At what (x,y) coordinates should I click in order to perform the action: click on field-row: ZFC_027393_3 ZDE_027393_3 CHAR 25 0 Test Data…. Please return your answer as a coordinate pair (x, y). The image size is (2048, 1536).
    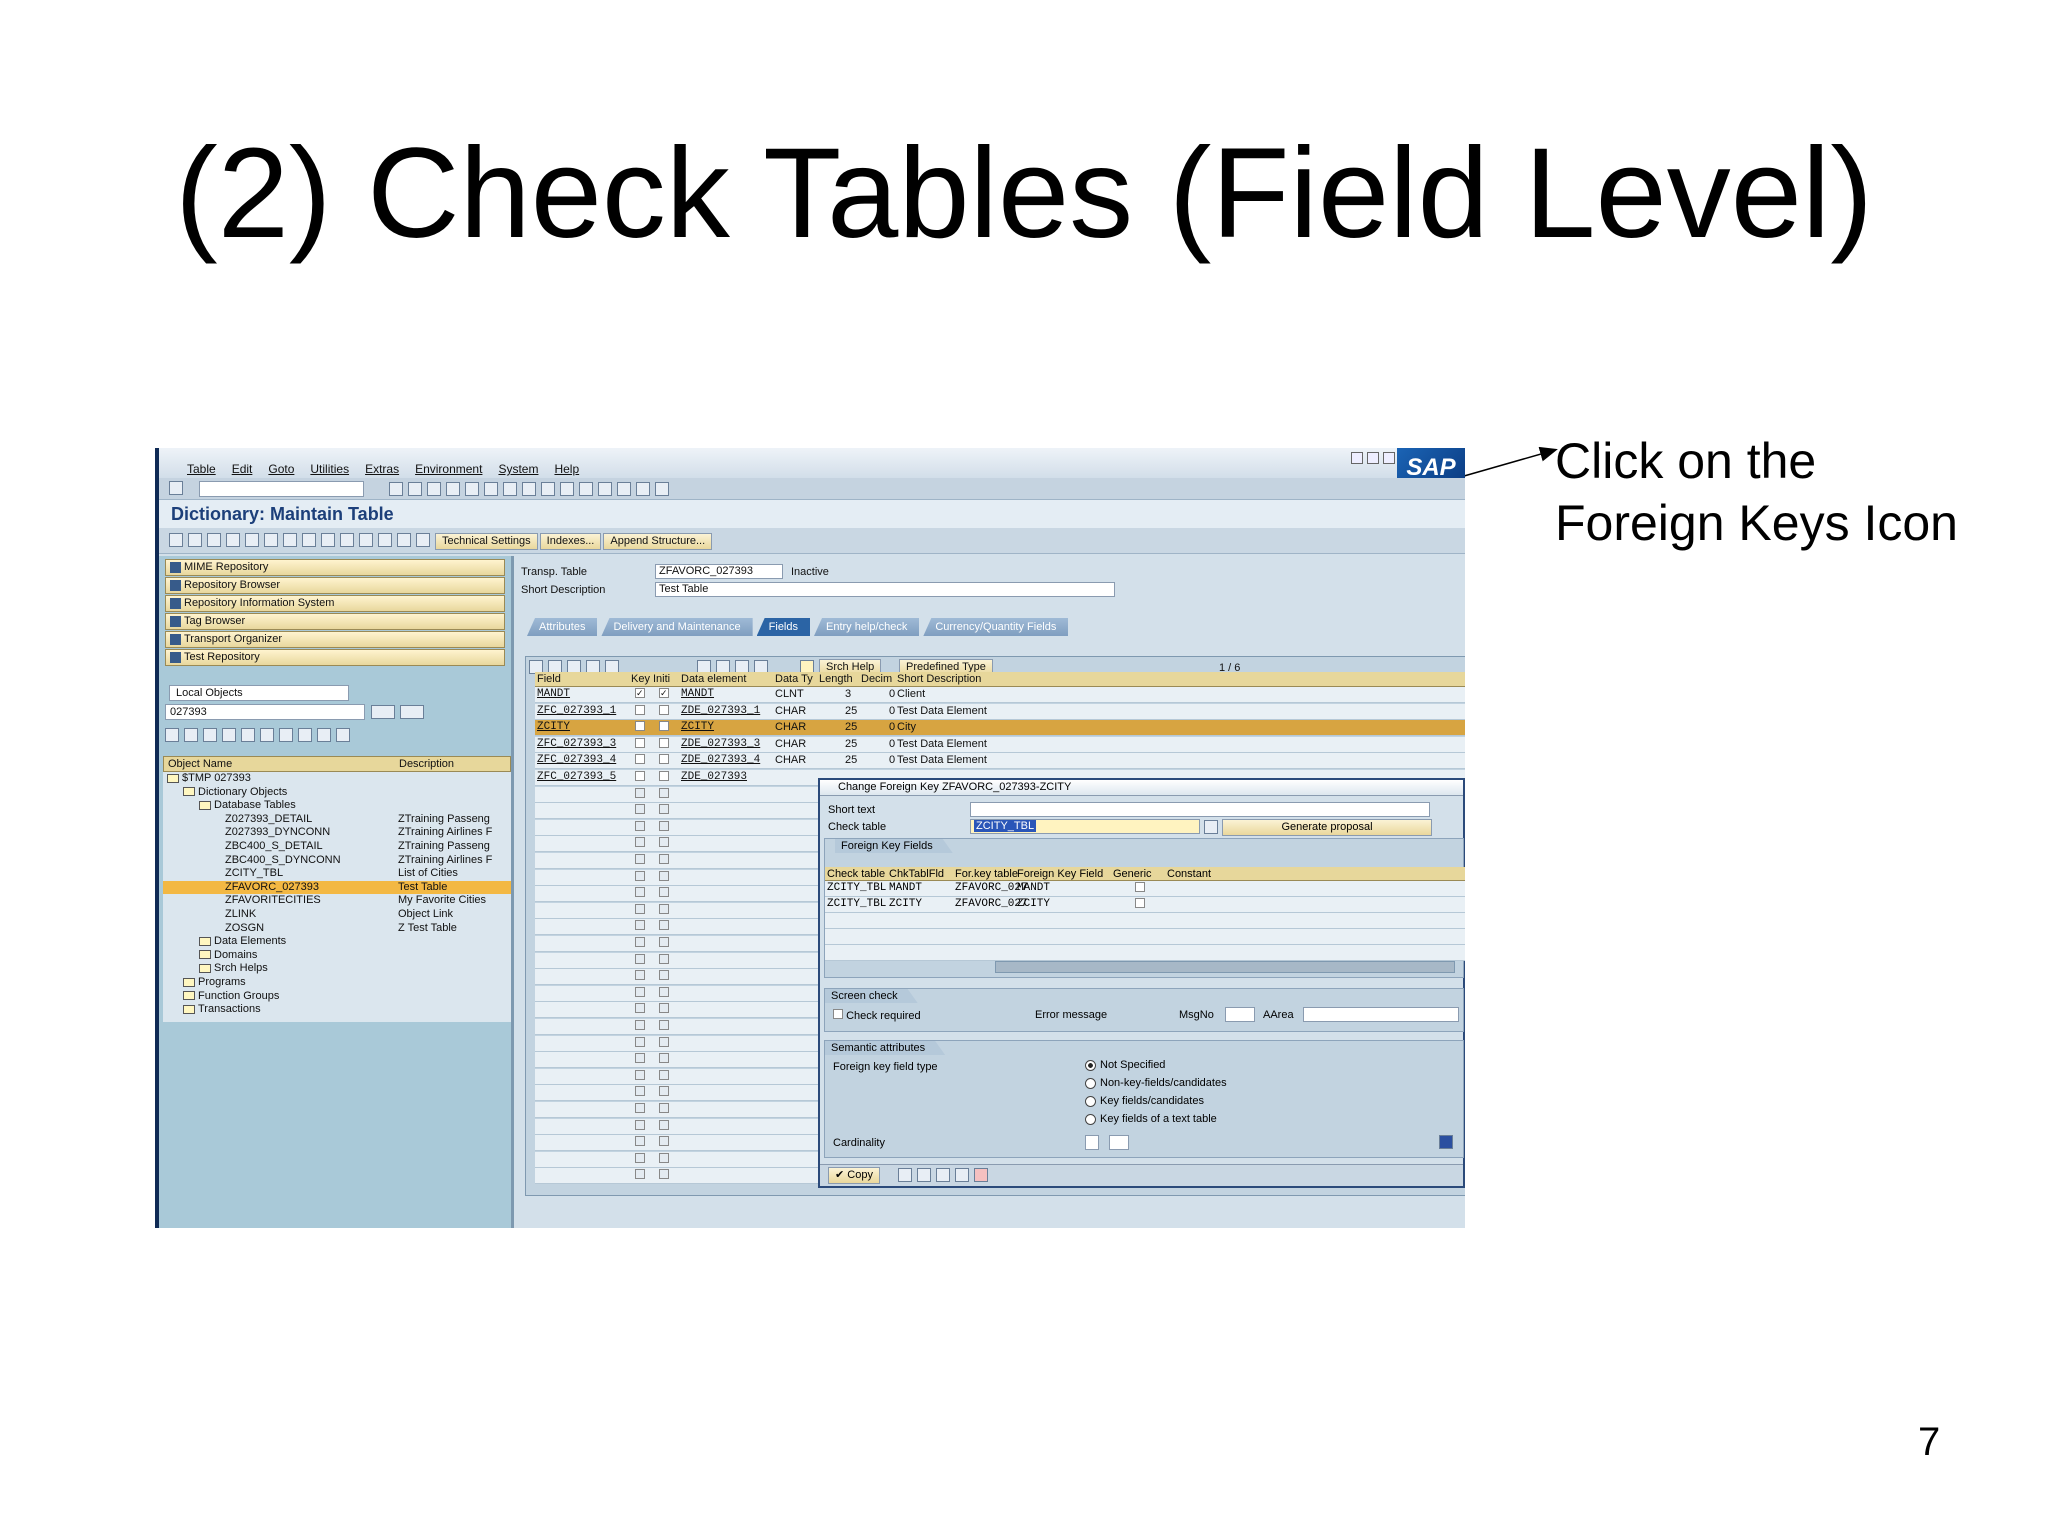
    Looking at the image, I should click on (1000, 744).